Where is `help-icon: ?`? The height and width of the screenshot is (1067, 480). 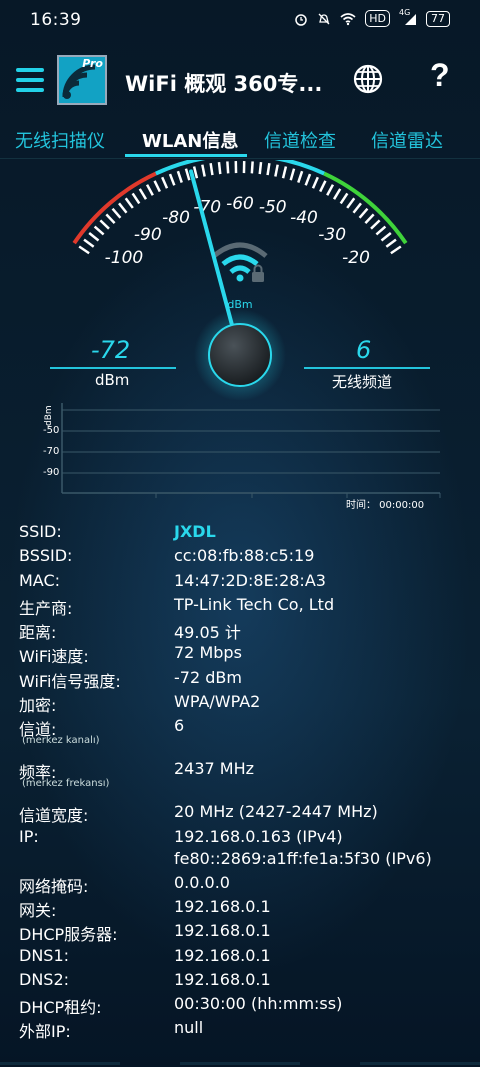
help-icon: ? is located at coordinates (440, 75).